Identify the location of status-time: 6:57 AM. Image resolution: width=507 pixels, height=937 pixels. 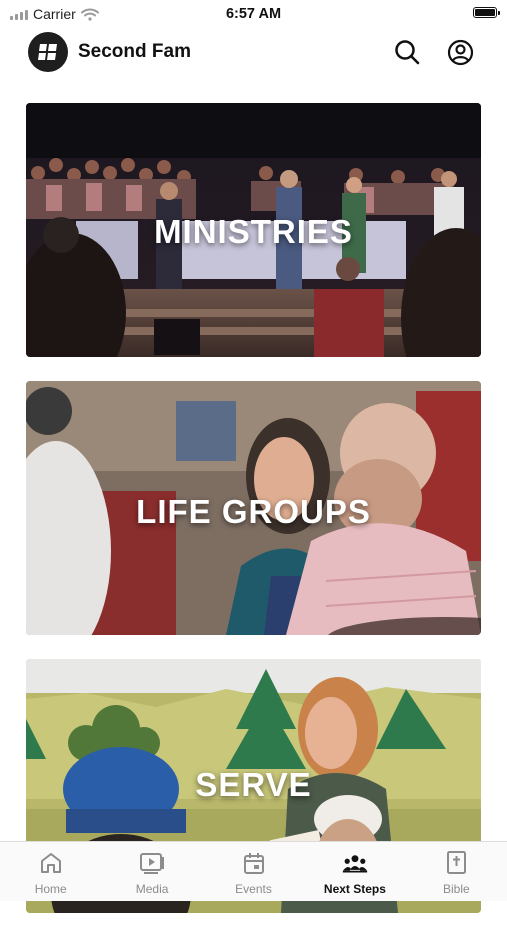
(253, 14).